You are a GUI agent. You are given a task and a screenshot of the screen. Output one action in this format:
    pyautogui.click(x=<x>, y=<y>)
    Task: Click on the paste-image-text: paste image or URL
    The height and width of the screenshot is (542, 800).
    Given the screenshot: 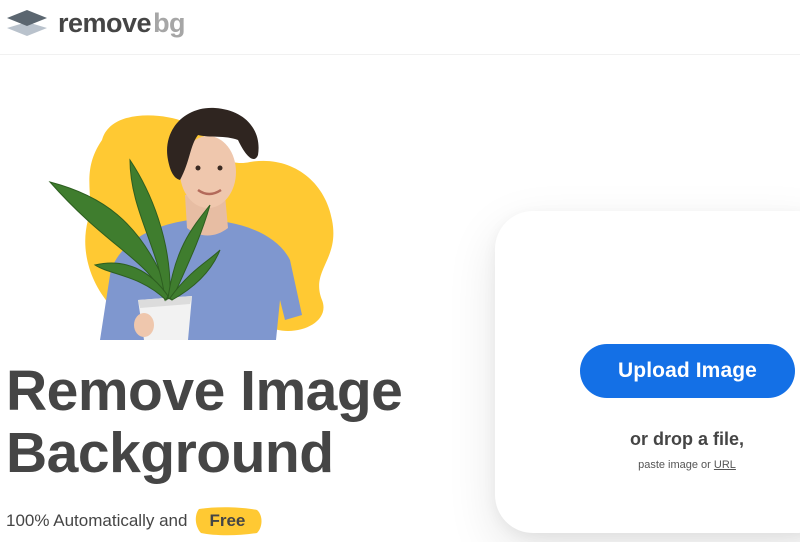 What is the action you would take?
    pyautogui.click(x=687, y=465)
    